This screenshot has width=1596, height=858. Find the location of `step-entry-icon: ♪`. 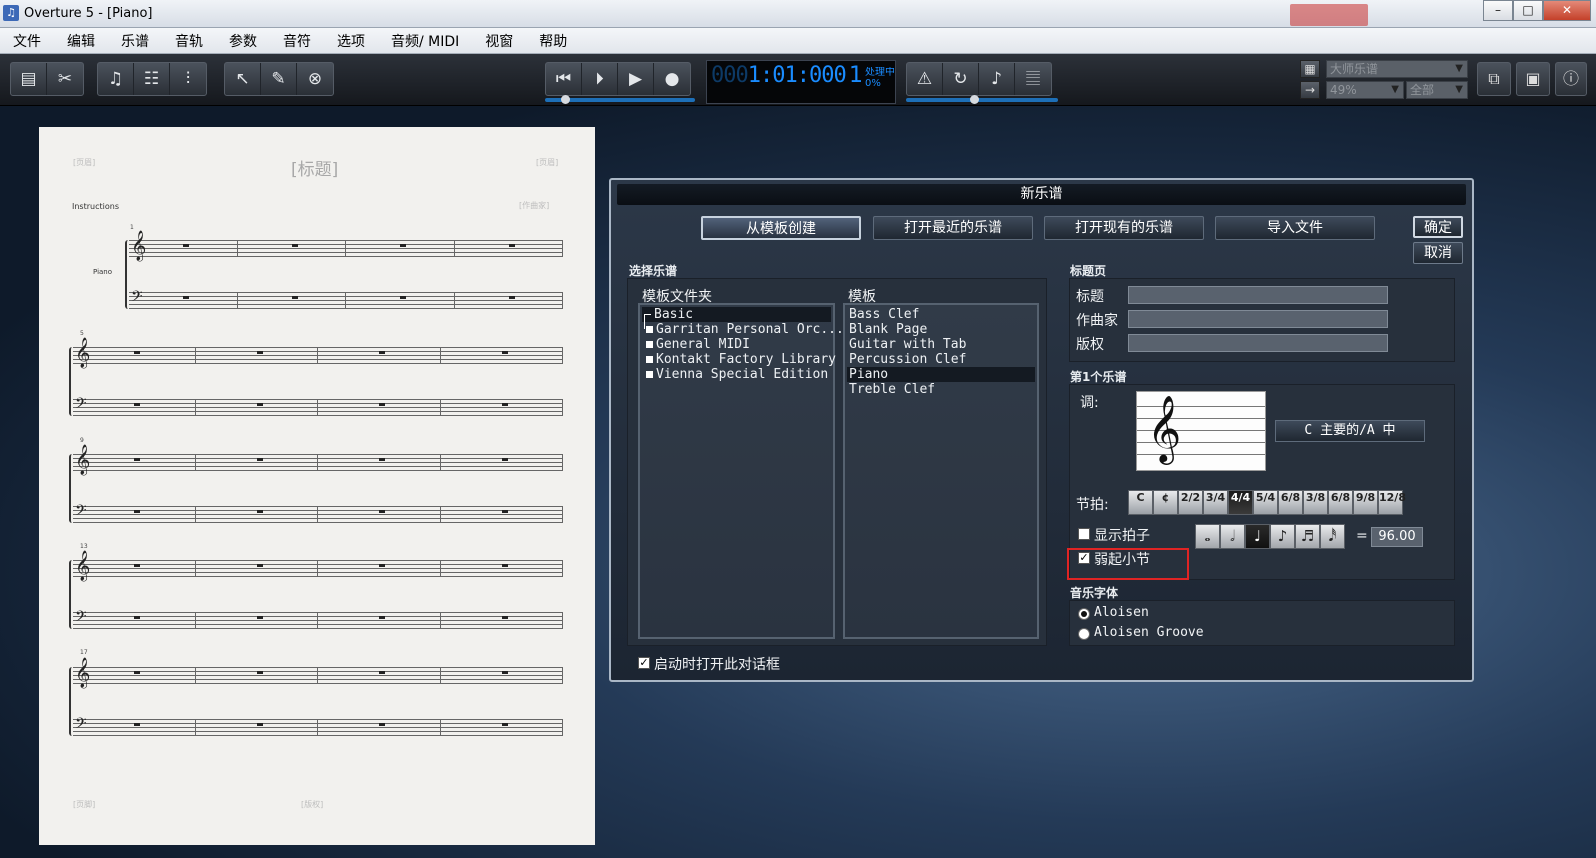

step-entry-icon: ♪ is located at coordinates (997, 79).